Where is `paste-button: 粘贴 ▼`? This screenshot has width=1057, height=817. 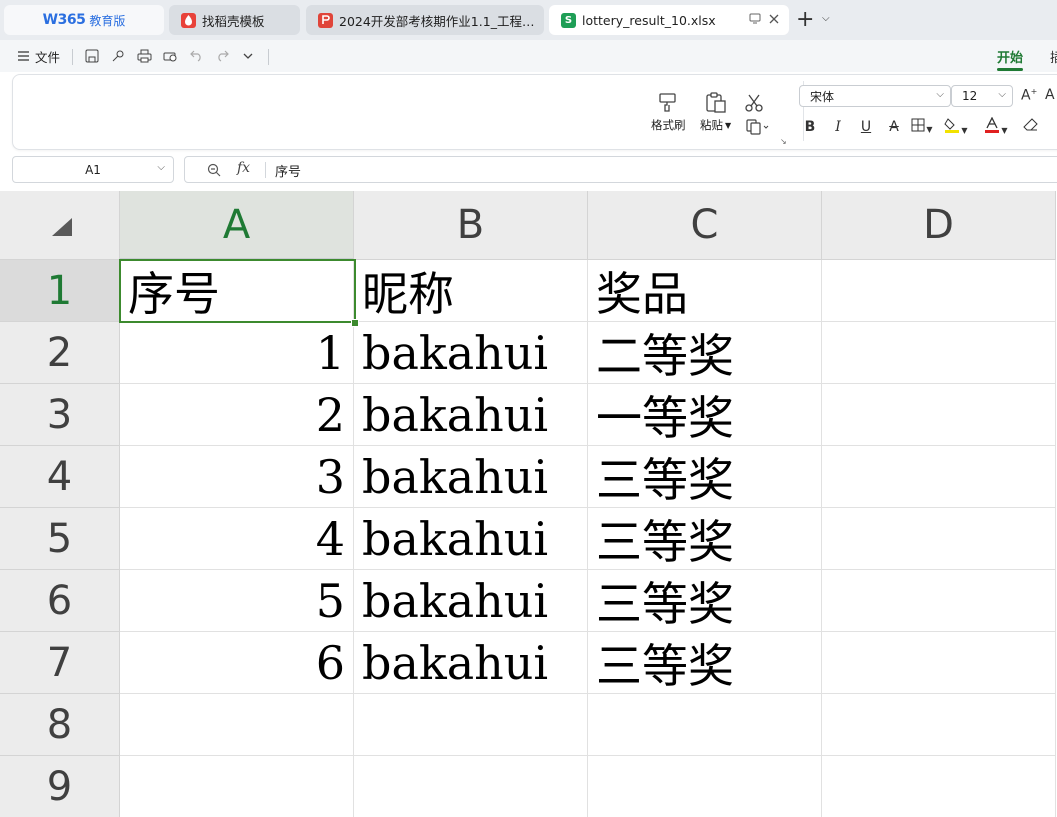
paste-button: 粘贴 ▼ is located at coordinates (715, 110).